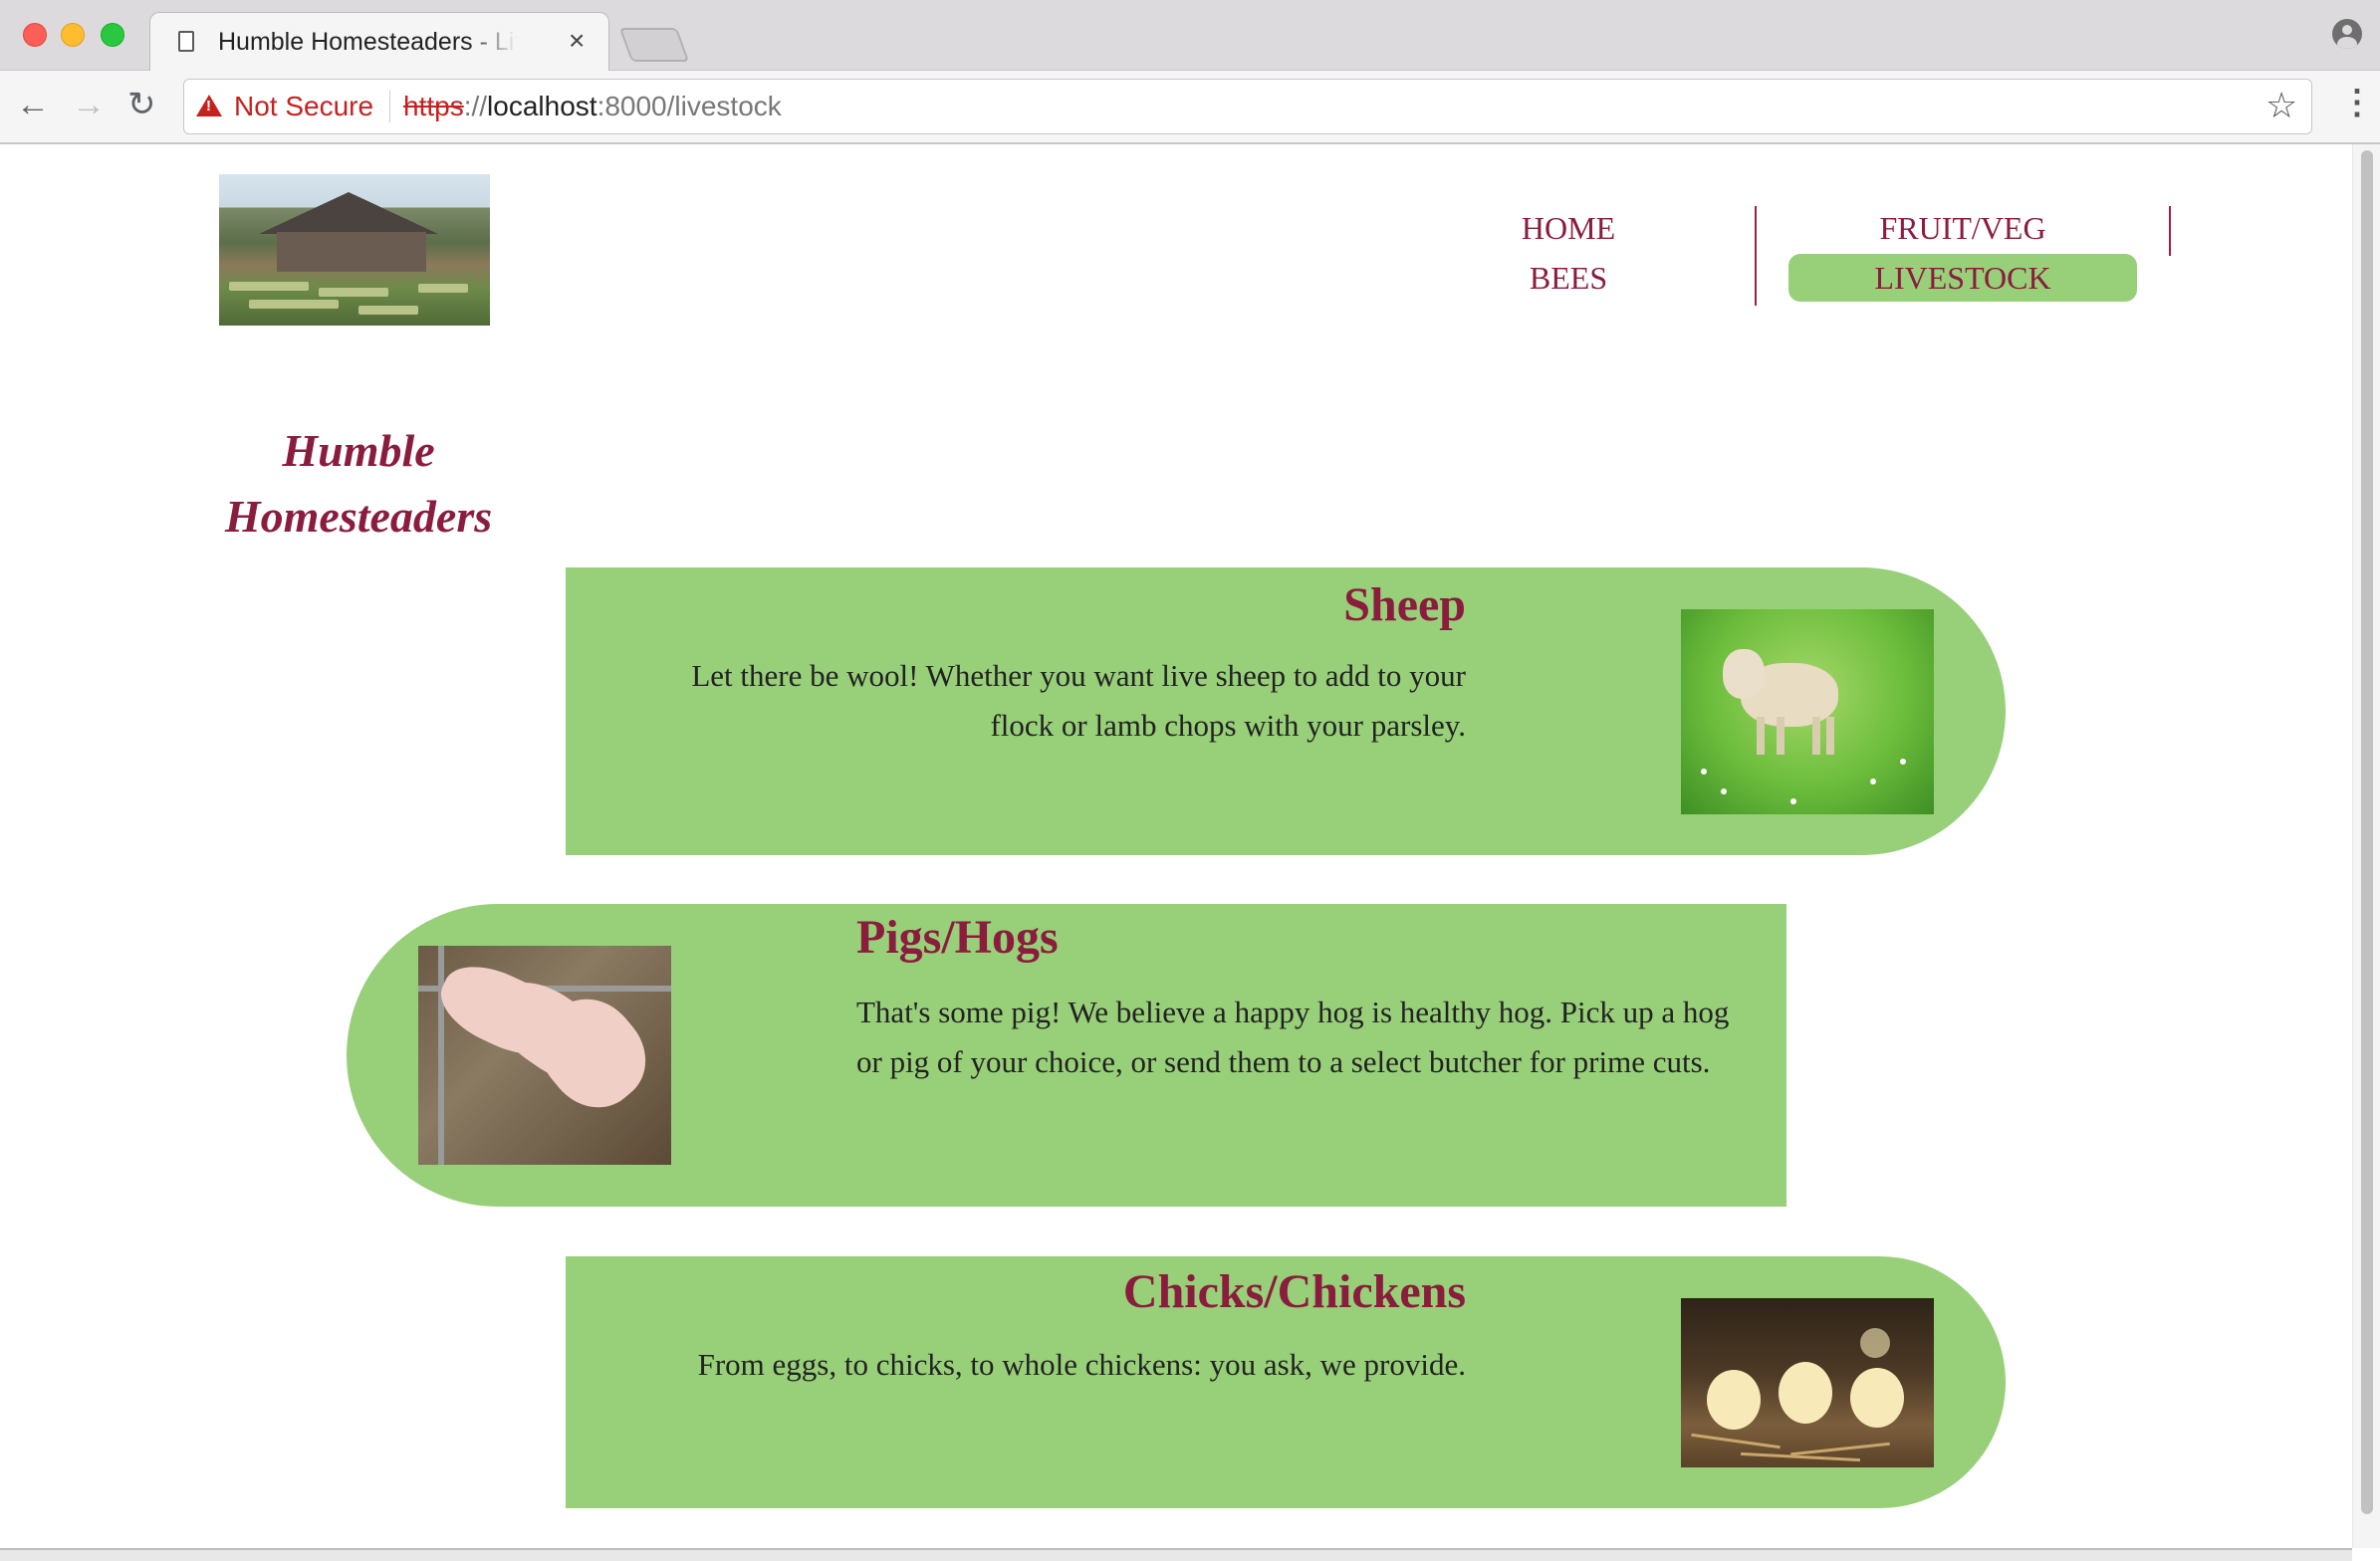  I want to click on minimize-window-button, so click(73, 35).